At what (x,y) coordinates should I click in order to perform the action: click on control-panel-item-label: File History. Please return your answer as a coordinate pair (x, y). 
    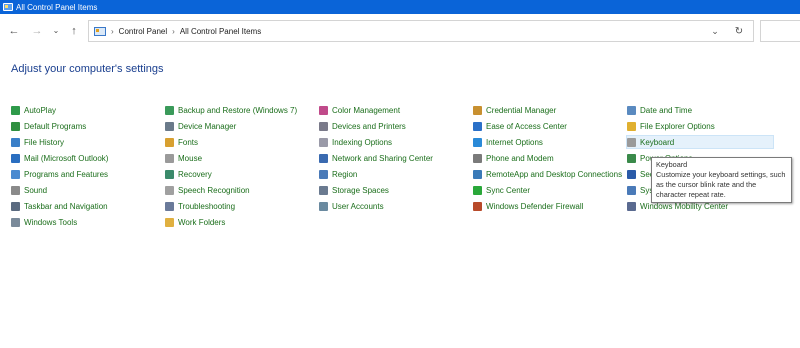
    Looking at the image, I should click on (44, 142).